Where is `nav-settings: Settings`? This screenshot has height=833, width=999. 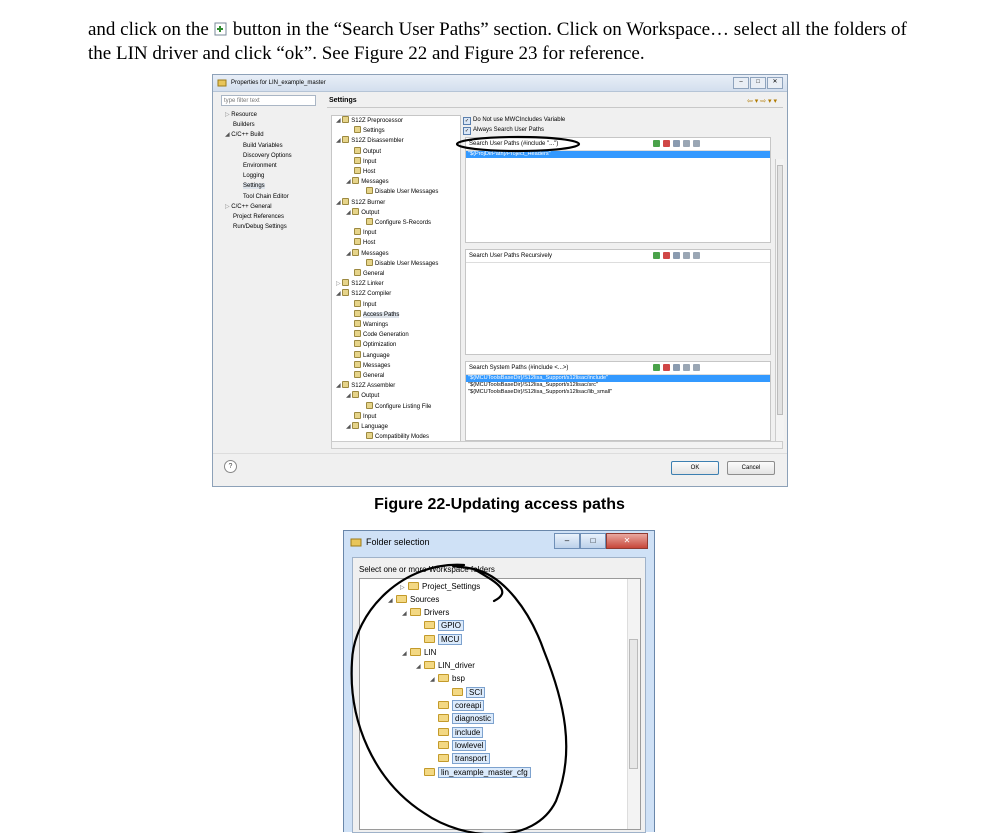
nav-settings: Settings is located at coordinates (254, 186).